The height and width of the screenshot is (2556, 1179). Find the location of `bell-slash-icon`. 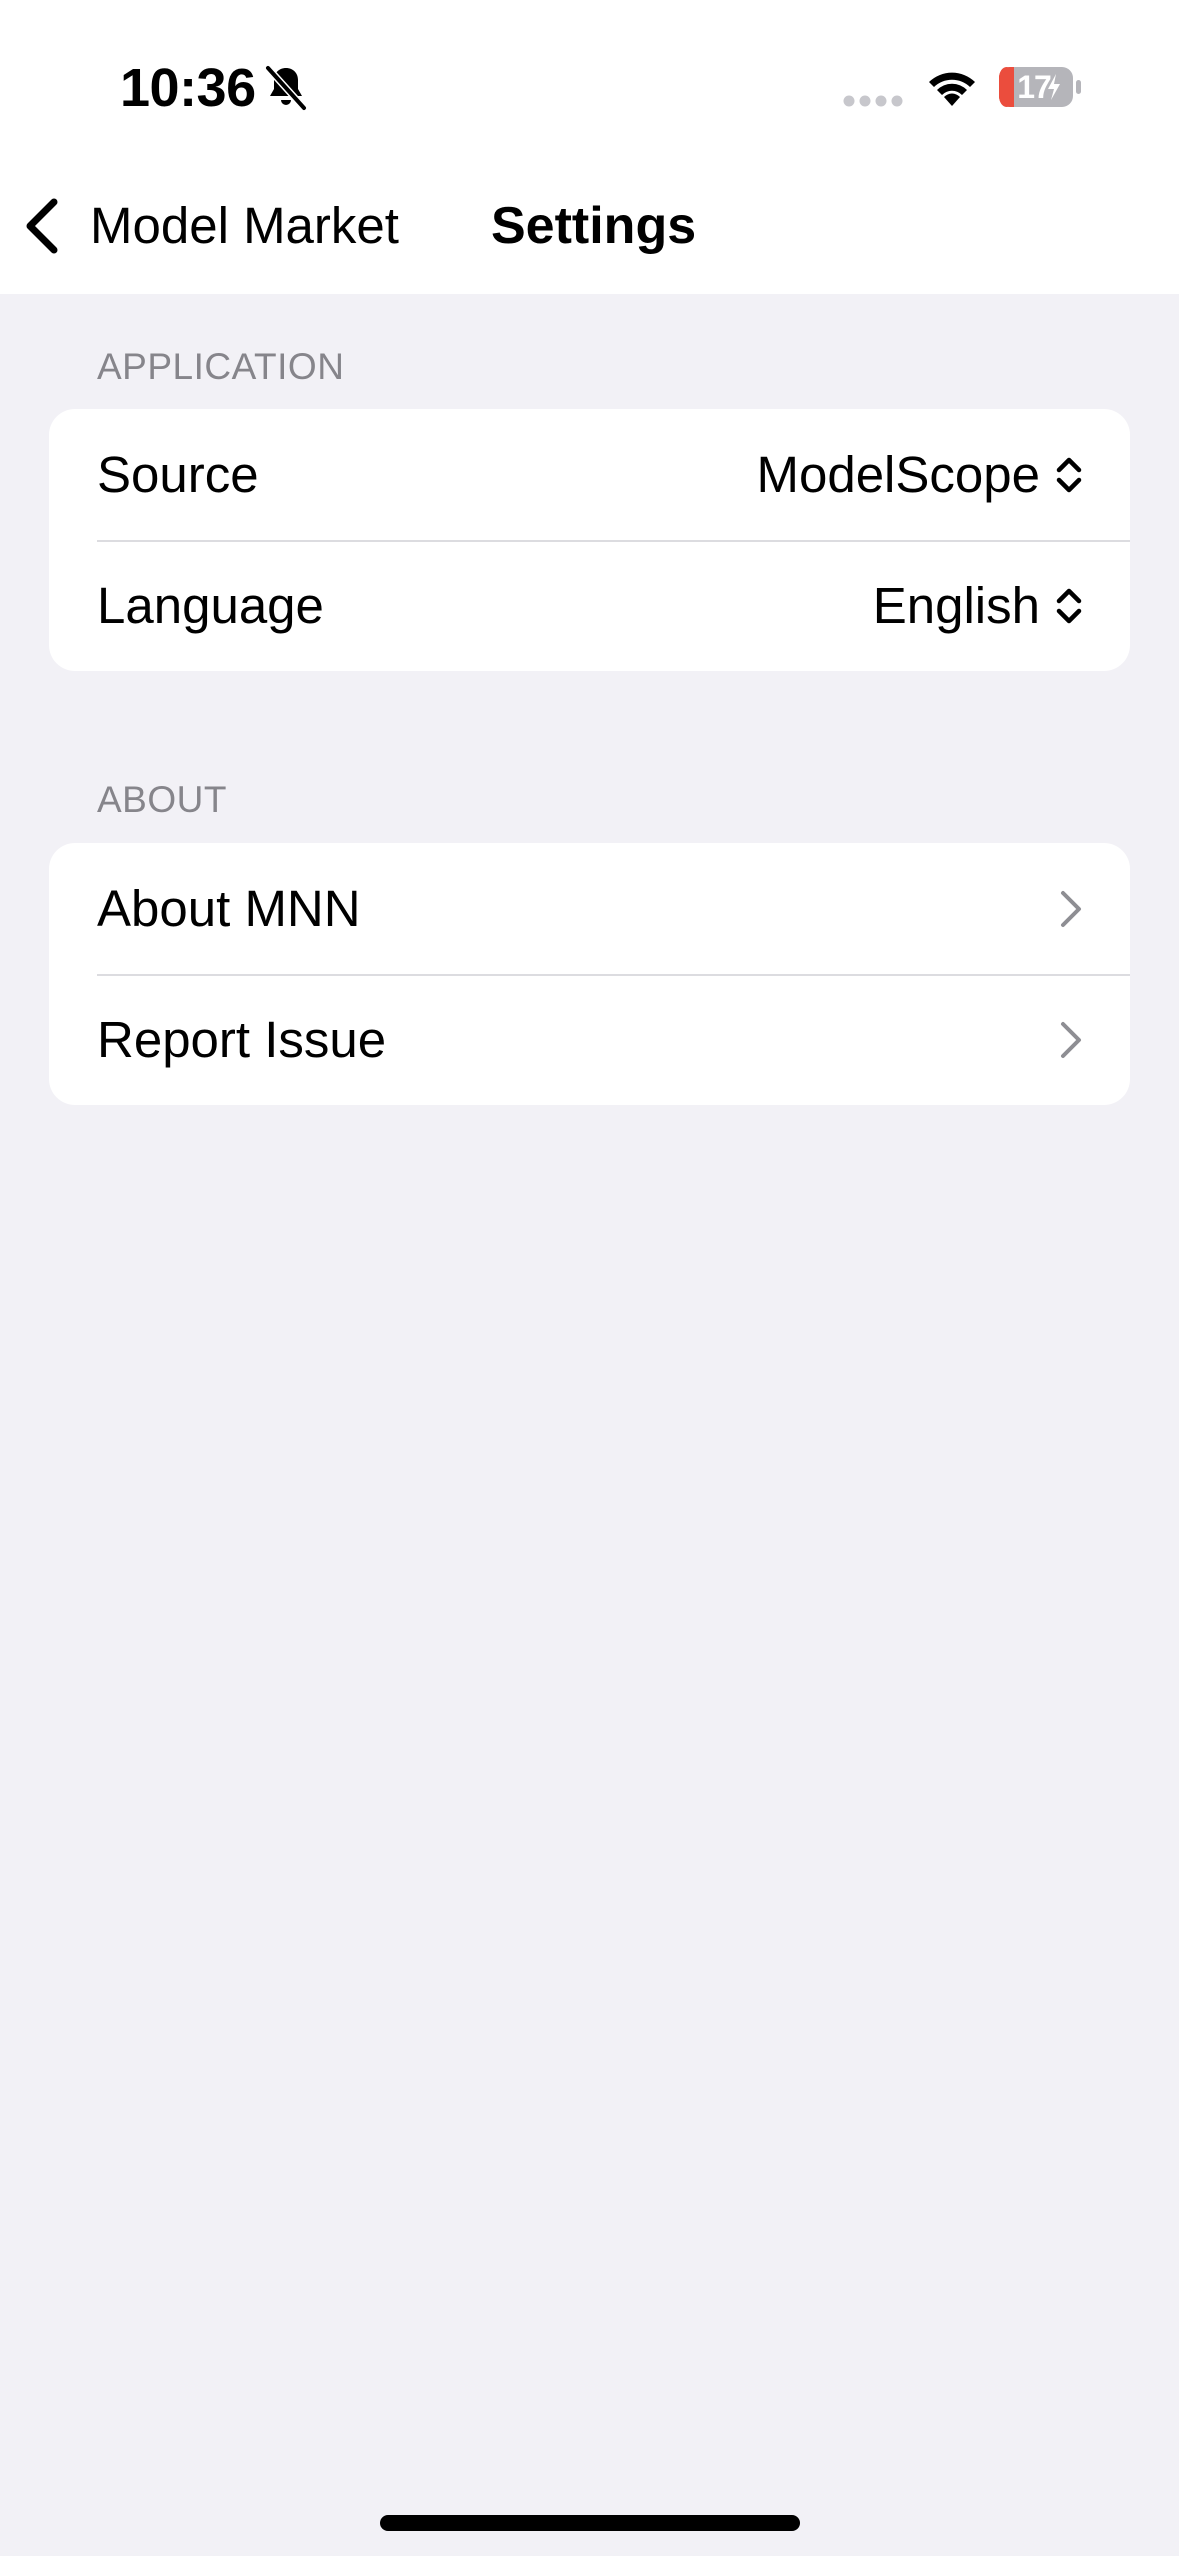

bell-slash-icon is located at coordinates (286, 88).